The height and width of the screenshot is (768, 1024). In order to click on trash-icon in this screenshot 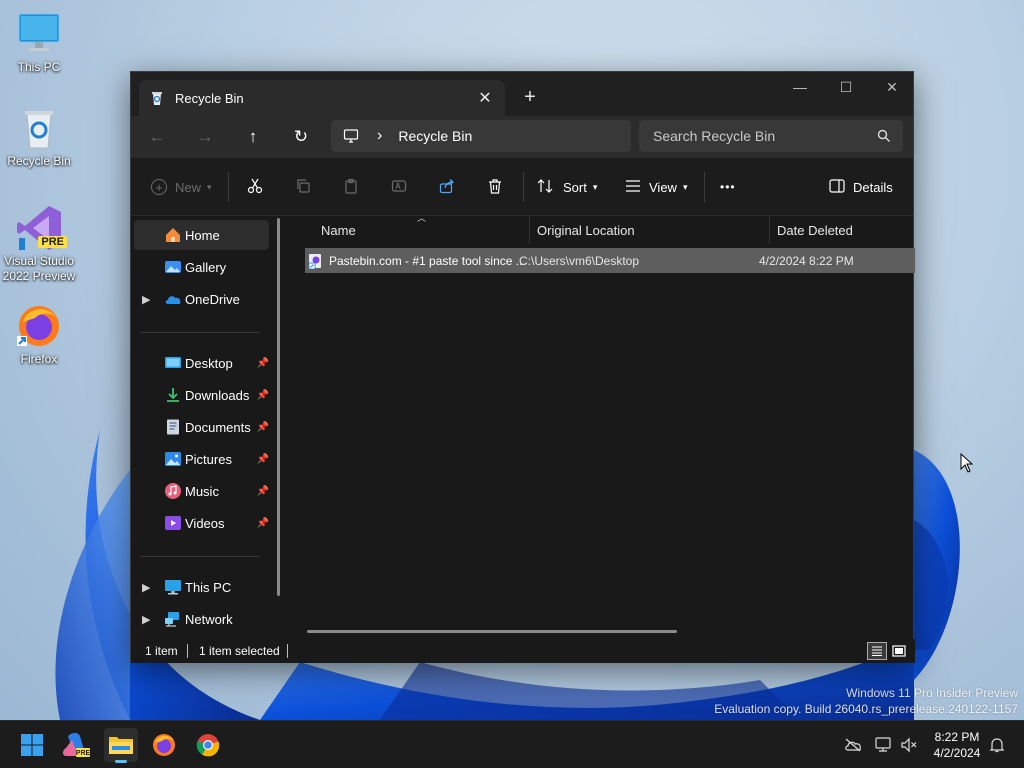, I will do `click(495, 187)`.